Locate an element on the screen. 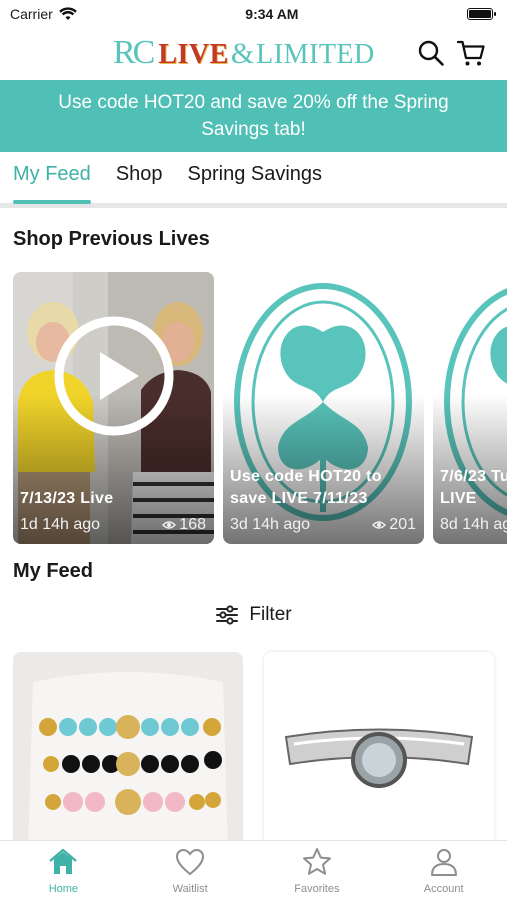 This screenshot has height=900, width=507. section-title-my-feed: My Feed is located at coordinates (53, 571).